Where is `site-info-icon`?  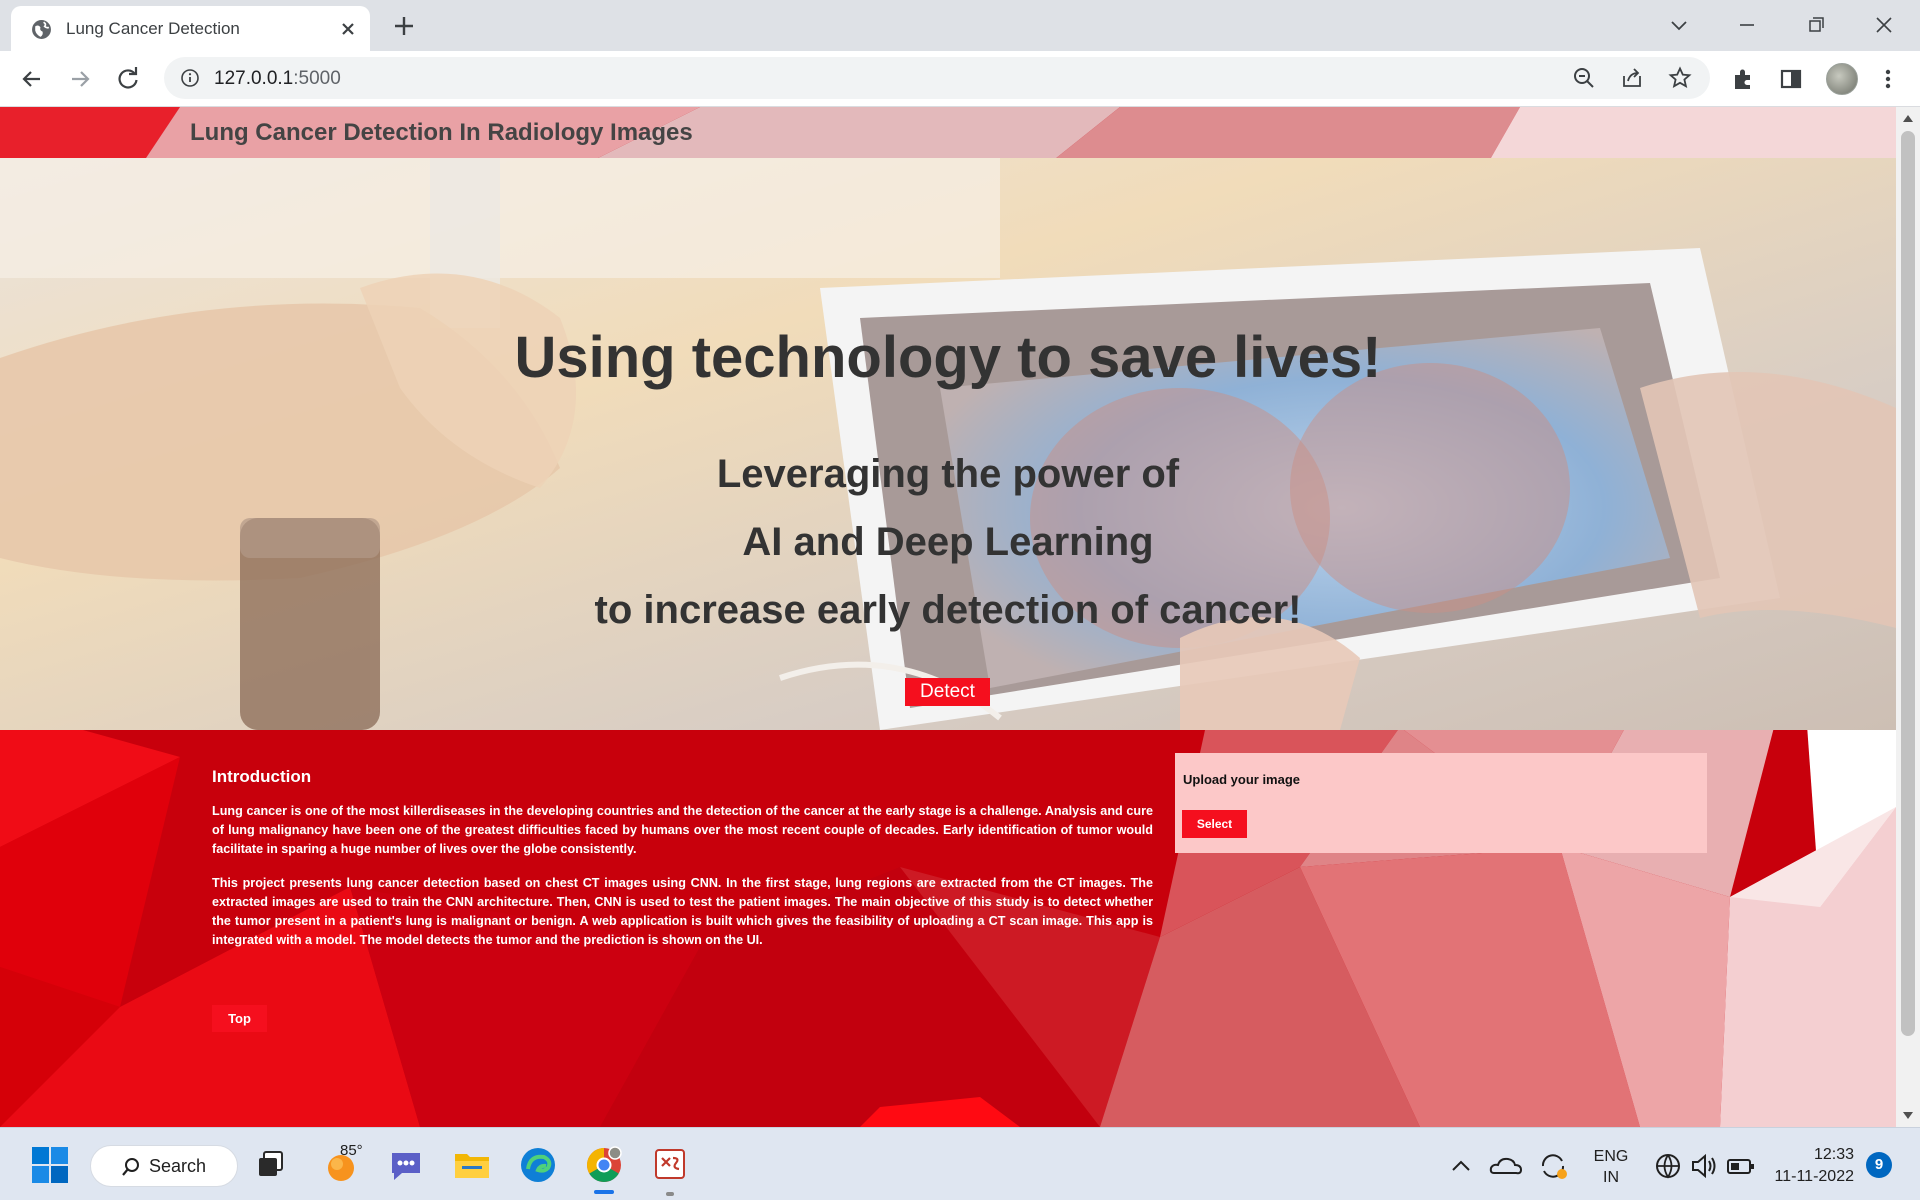
site-info-icon is located at coordinates (190, 78).